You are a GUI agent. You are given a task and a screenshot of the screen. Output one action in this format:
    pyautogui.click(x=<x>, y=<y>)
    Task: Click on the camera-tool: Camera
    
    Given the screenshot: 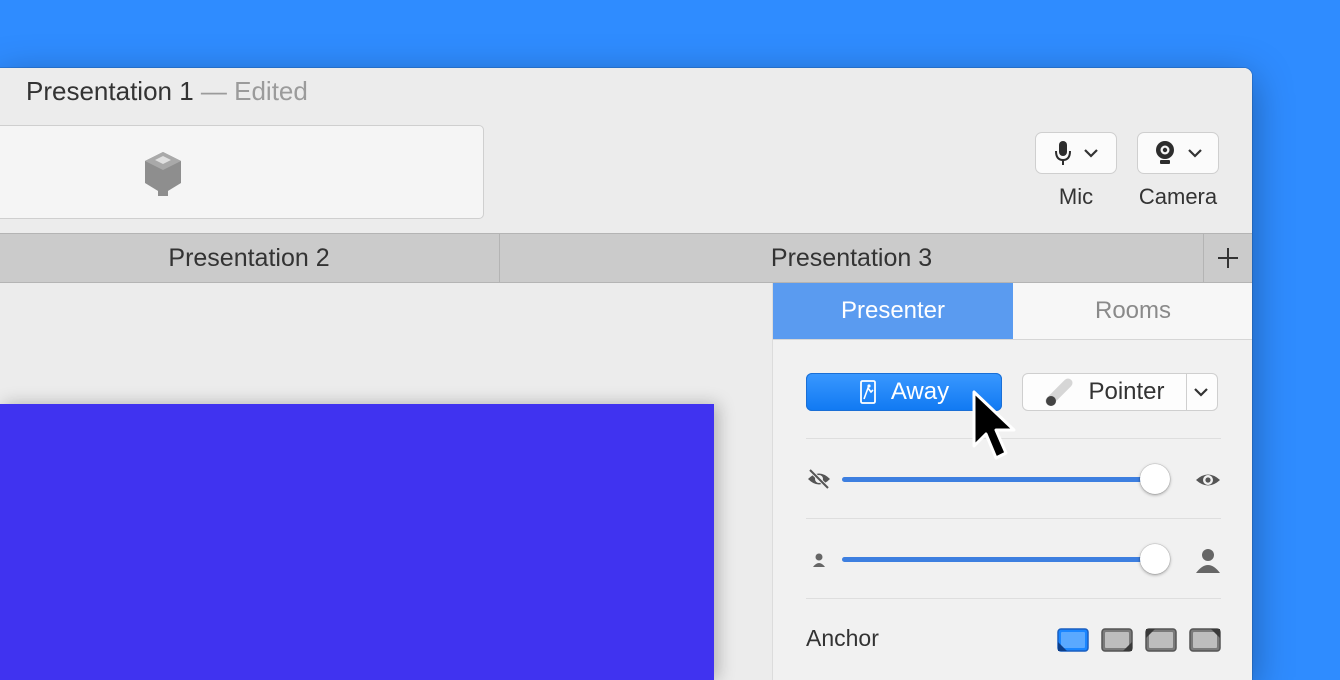 What is the action you would take?
    pyautogui.click(x=1178, y=171)
    